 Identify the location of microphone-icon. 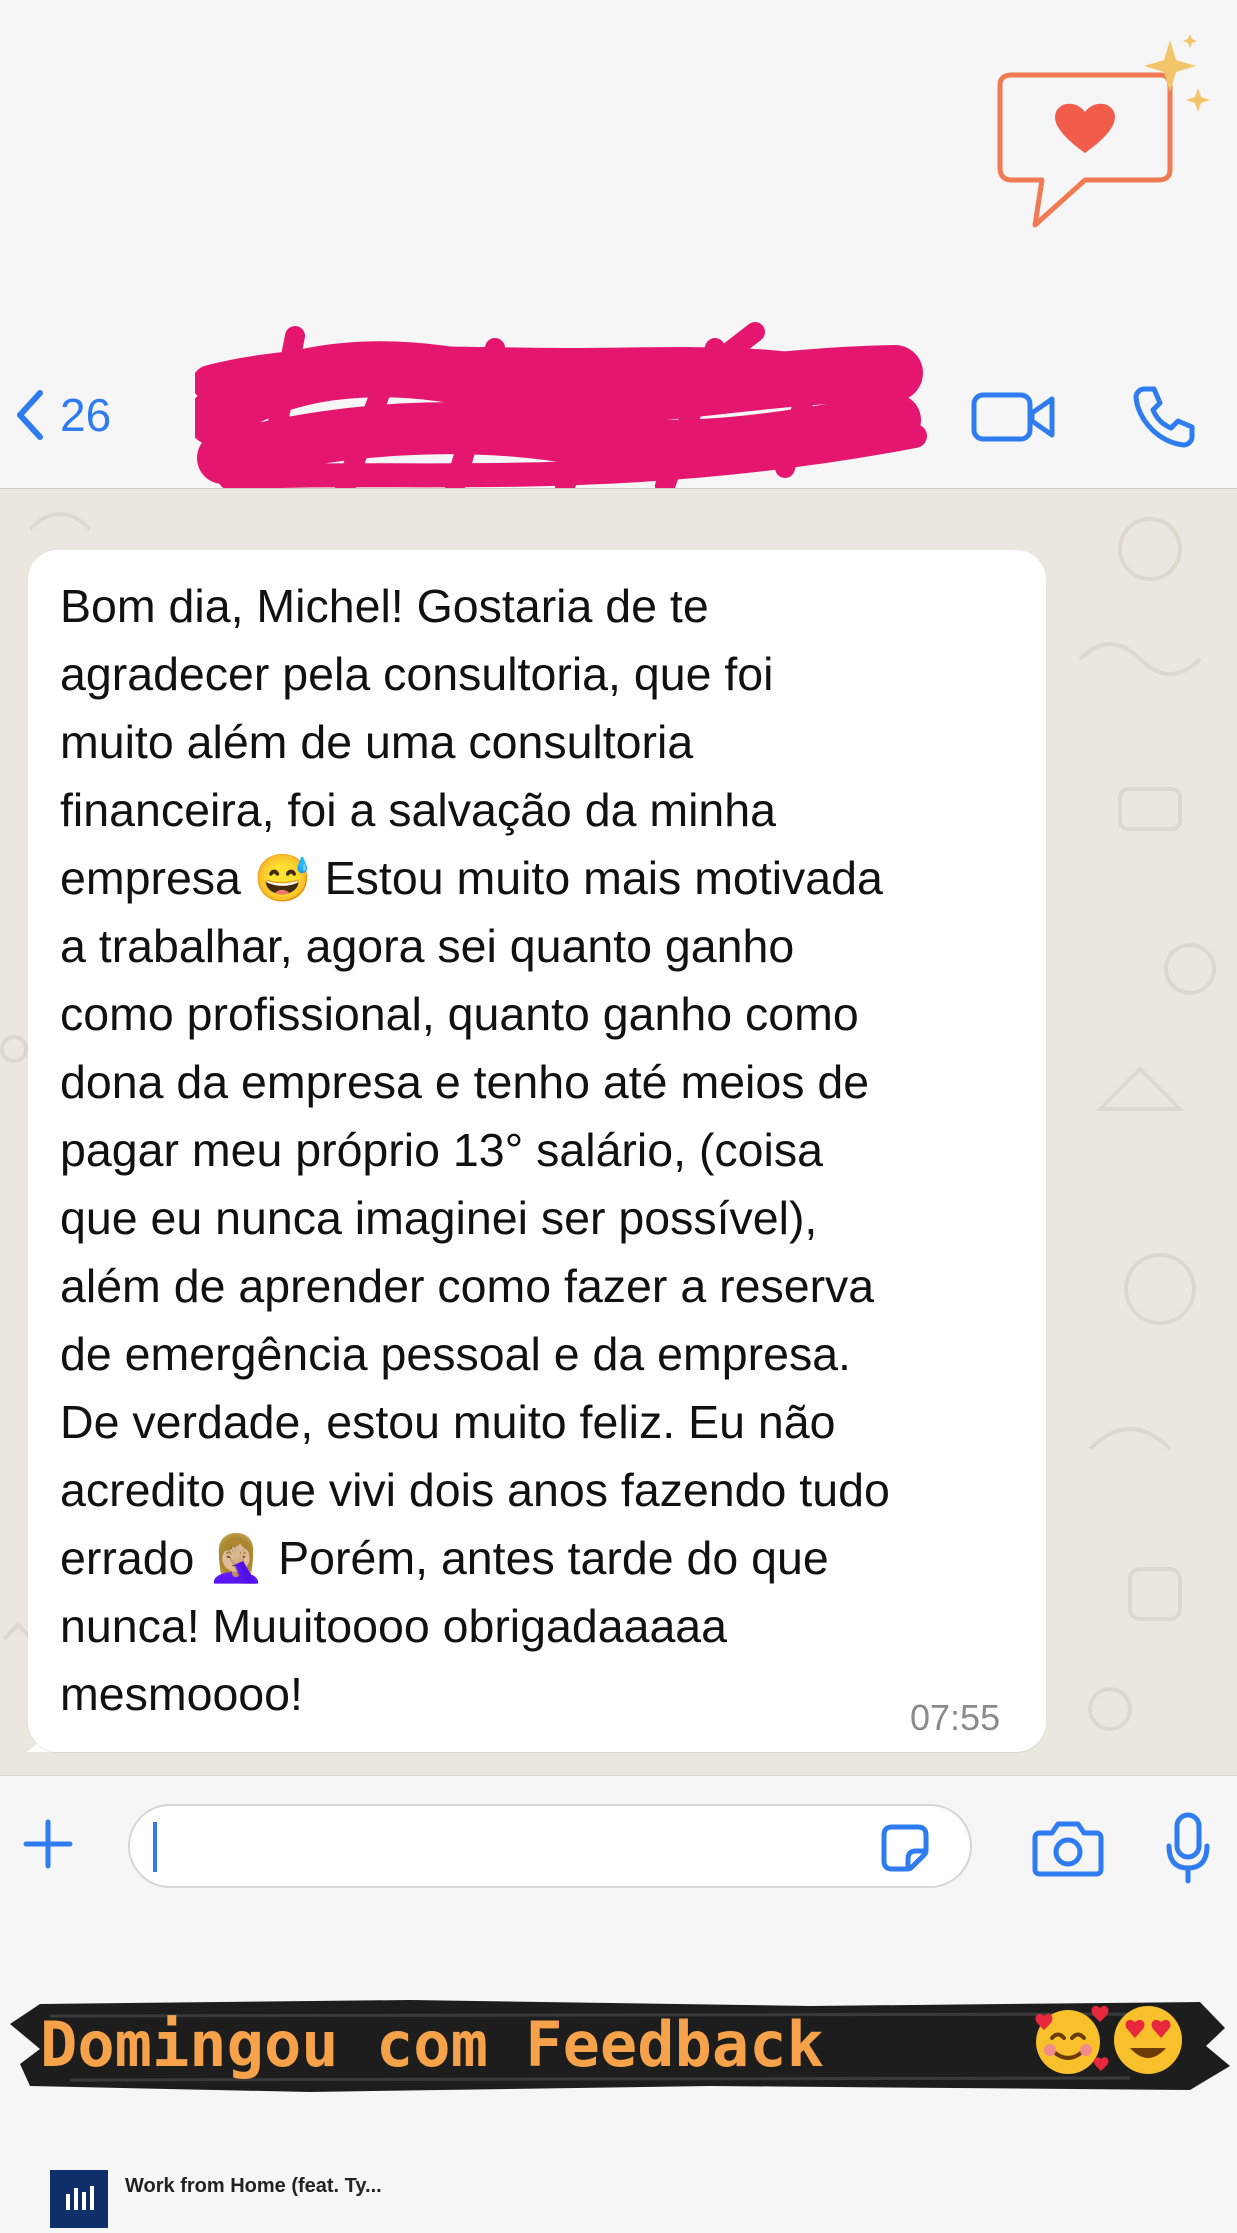
(1188, 1848).